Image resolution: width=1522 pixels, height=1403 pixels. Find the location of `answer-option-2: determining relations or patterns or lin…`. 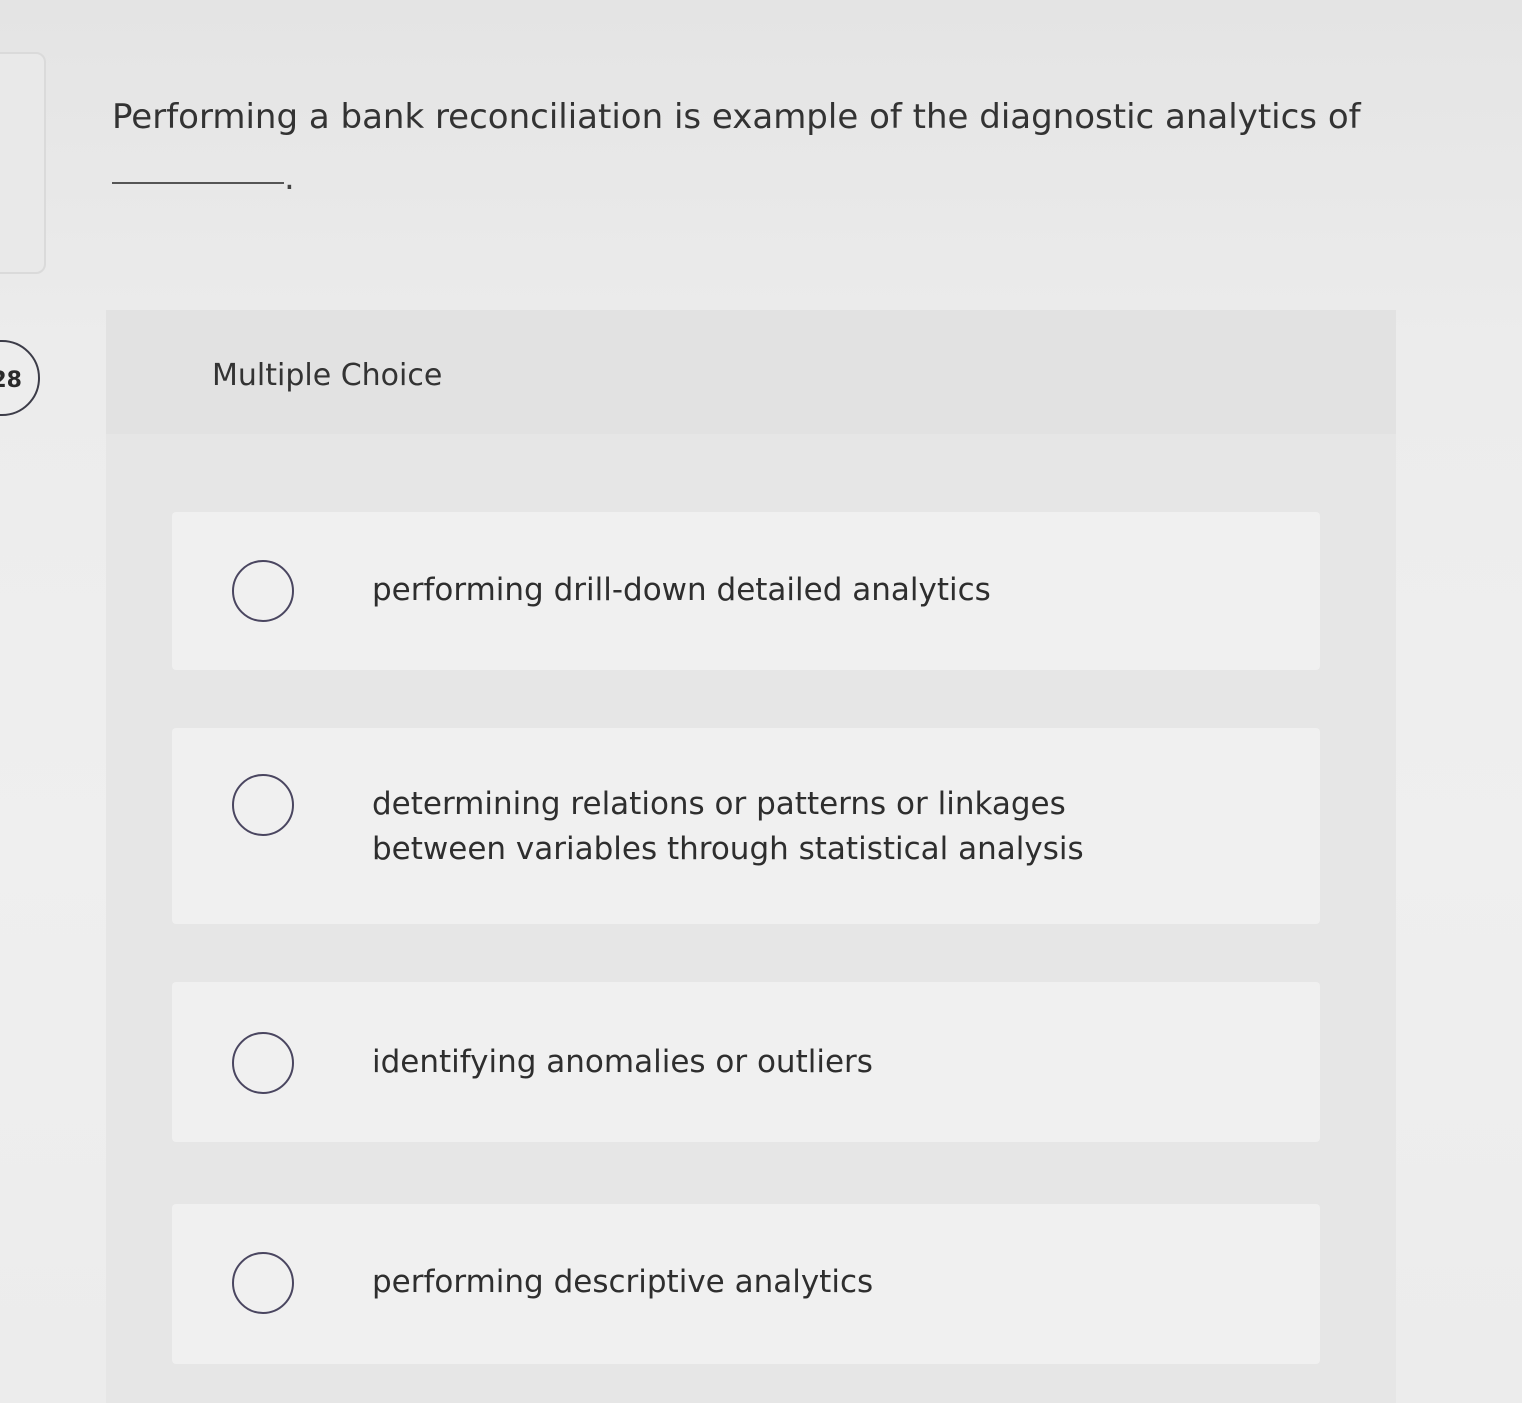

answer-option-2: determining relations or patterns or lin… is located at coordinates (746, 826).